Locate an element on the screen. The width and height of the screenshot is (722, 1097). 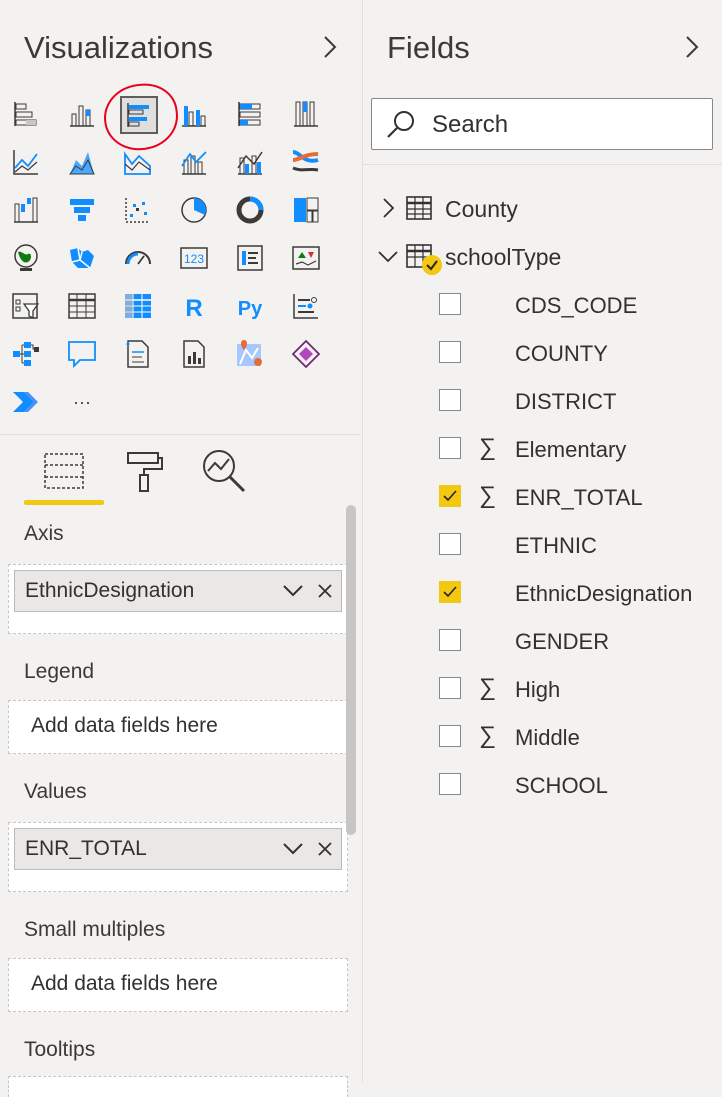
small-multiples-well: Add data fields here is located at coordinates (178, 985).